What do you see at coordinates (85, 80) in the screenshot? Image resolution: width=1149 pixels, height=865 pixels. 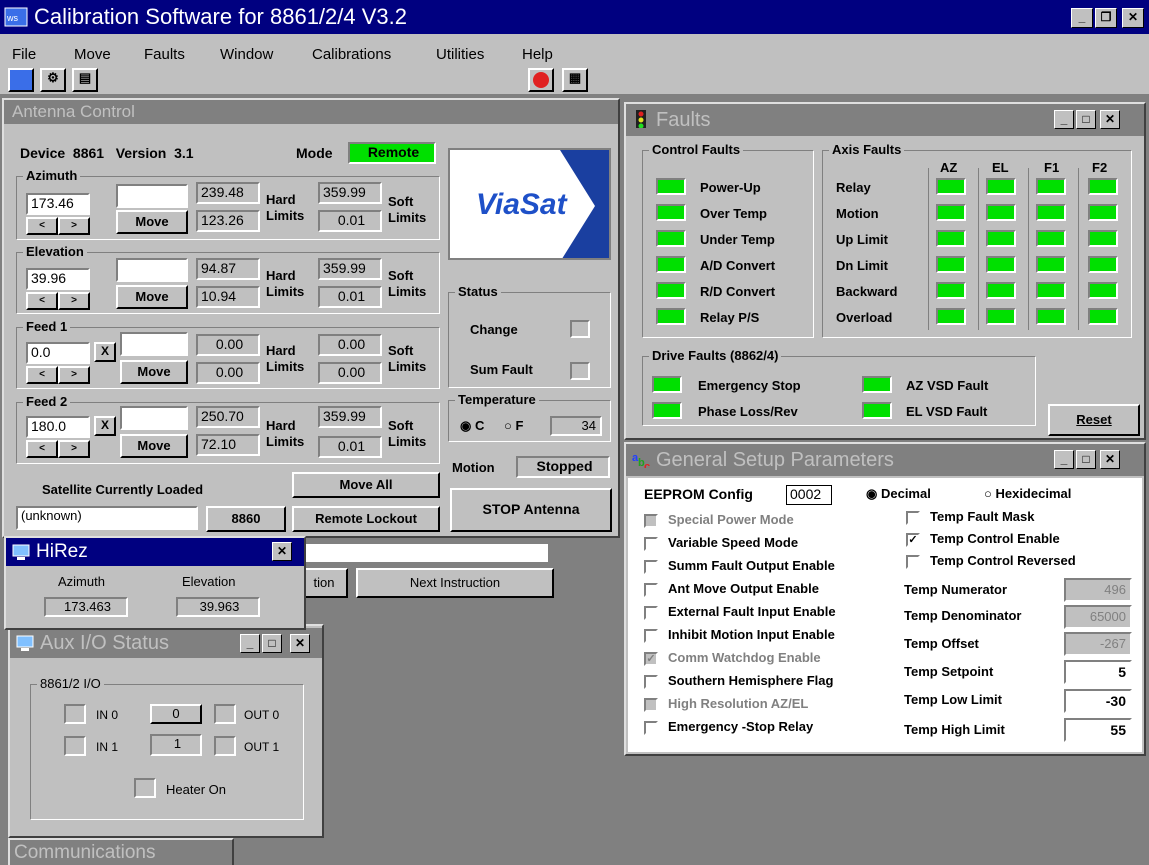 I see `toolbar-report-icon: ▤` at bounding box center [85, 80].